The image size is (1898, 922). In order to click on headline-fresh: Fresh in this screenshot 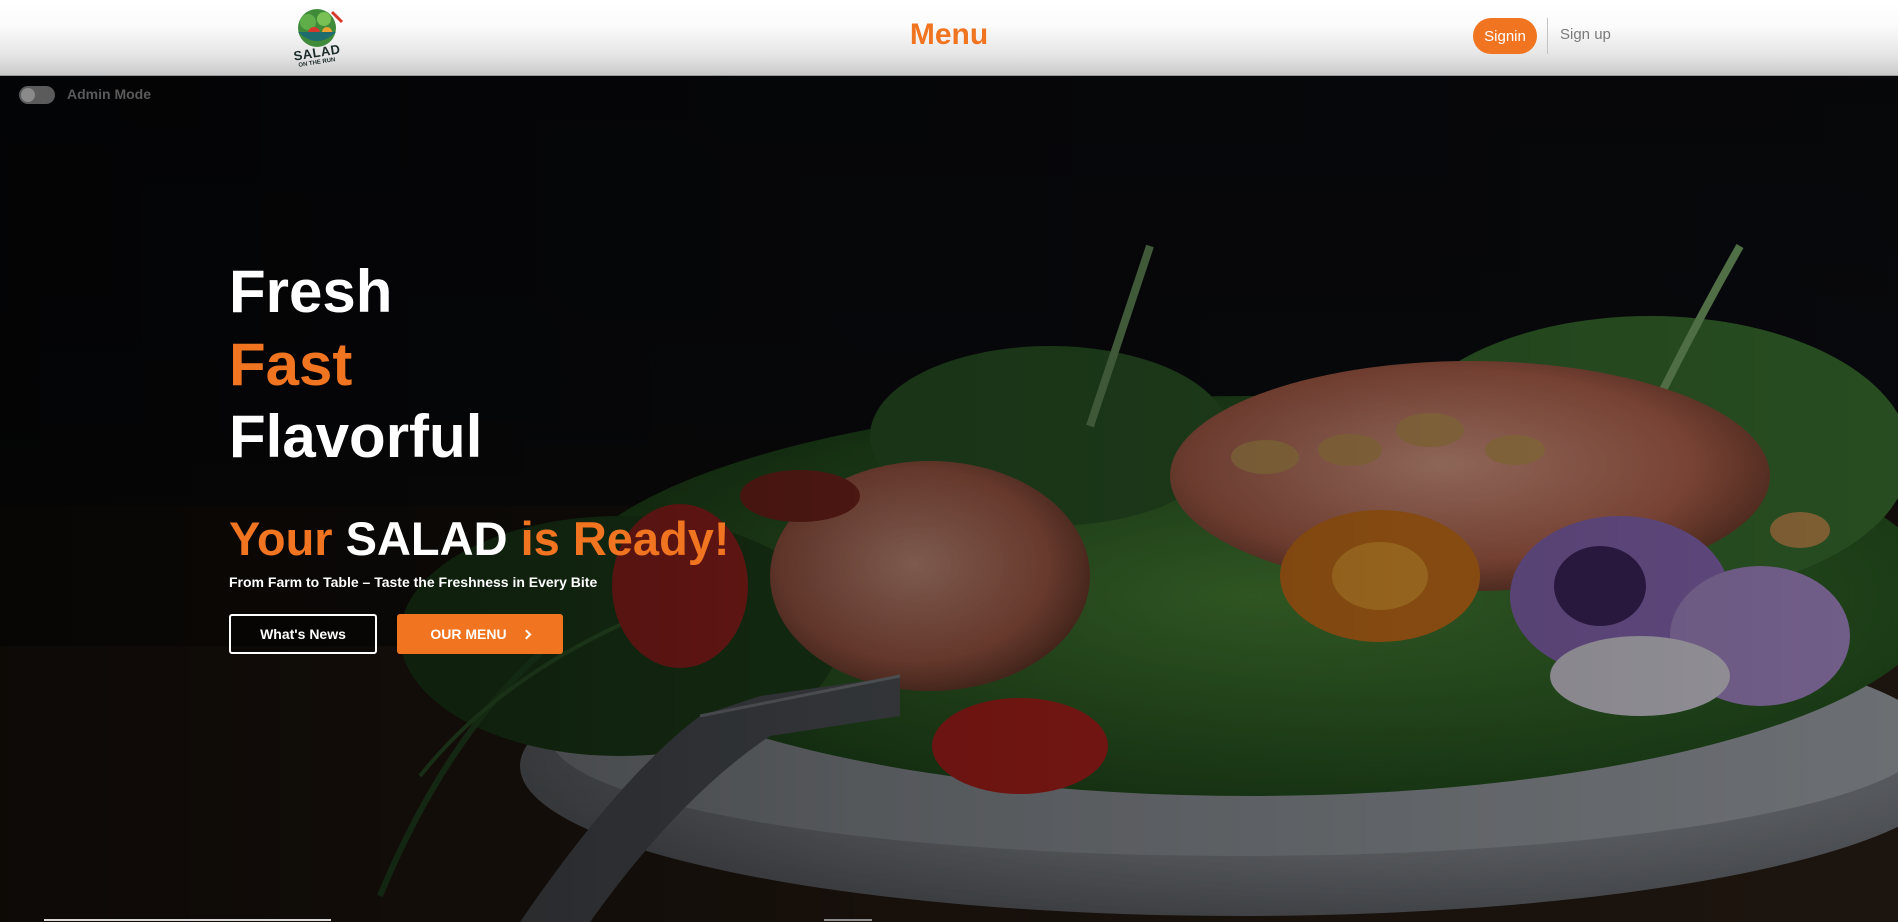, I will do `click(311, 291)`.